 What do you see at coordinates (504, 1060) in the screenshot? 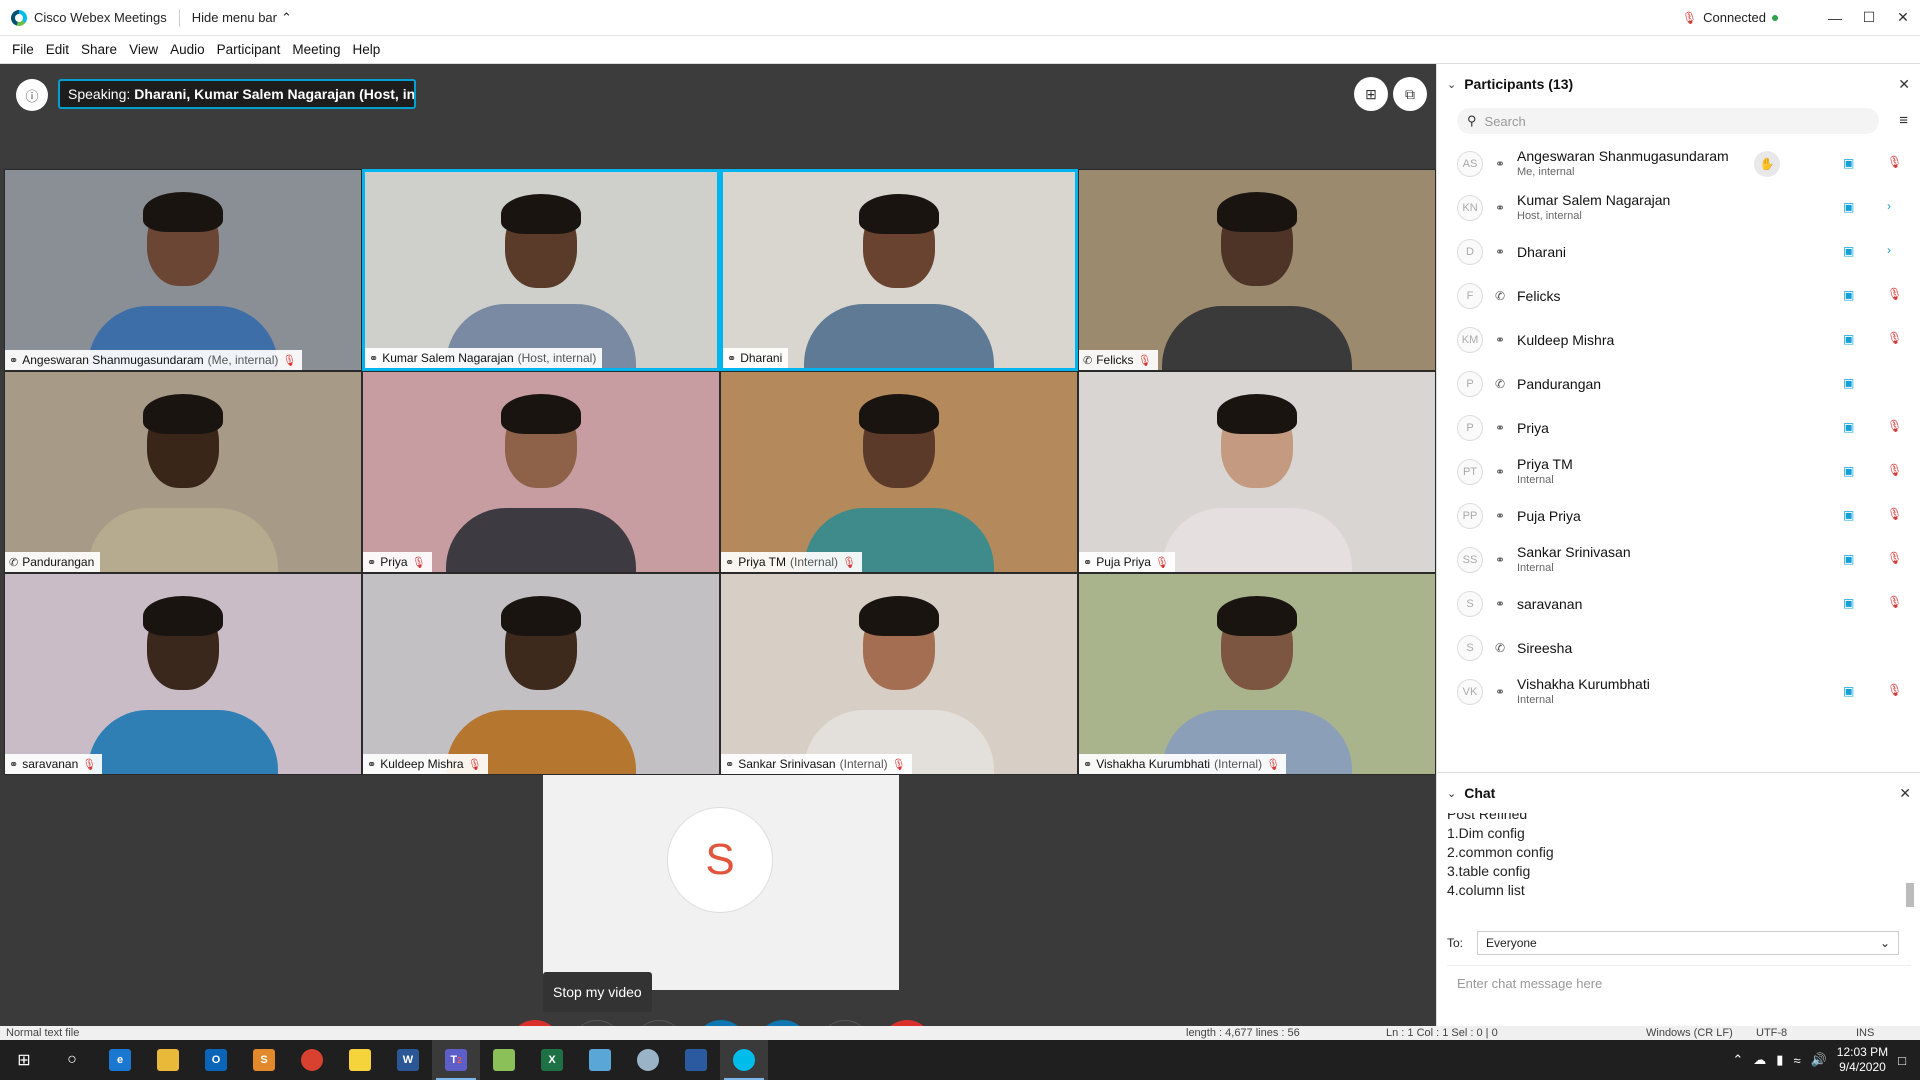
I see `taskbar-notepad` at bounding box center [504, 1060].